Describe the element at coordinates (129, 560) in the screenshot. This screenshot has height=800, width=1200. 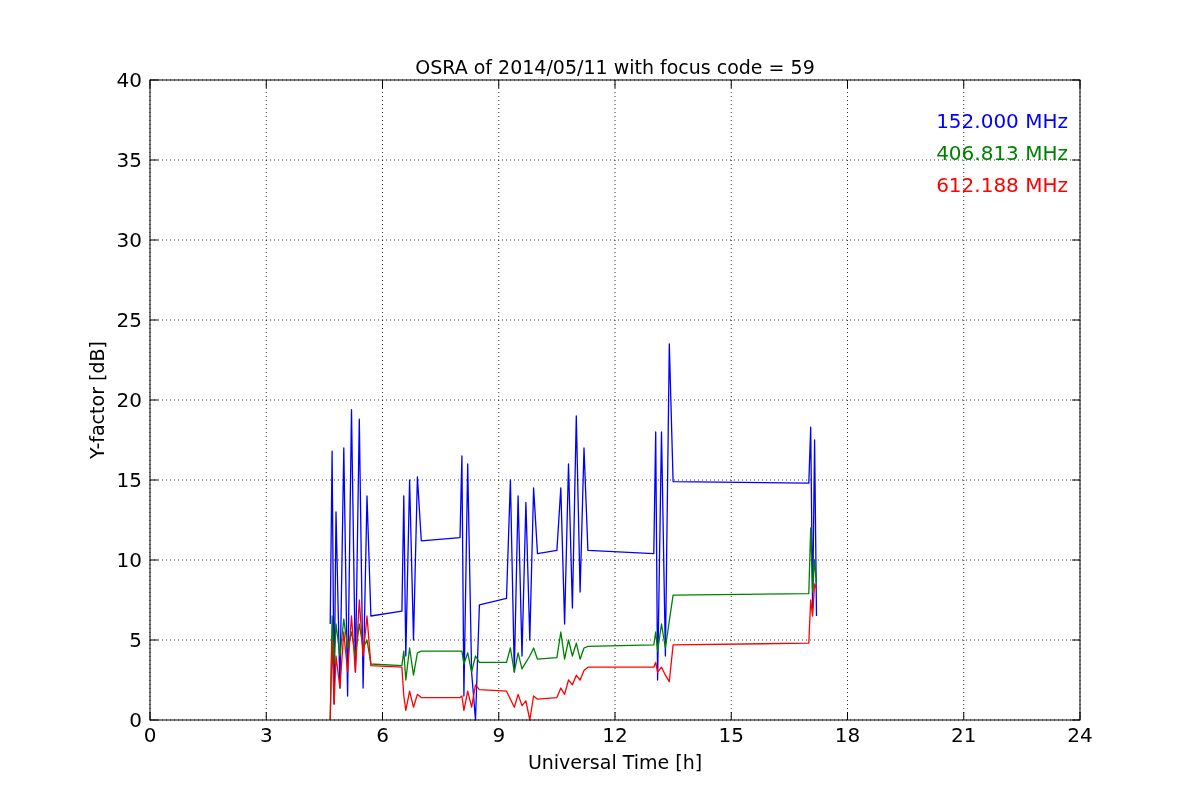
I see `y-tick-label: 10` at that location.